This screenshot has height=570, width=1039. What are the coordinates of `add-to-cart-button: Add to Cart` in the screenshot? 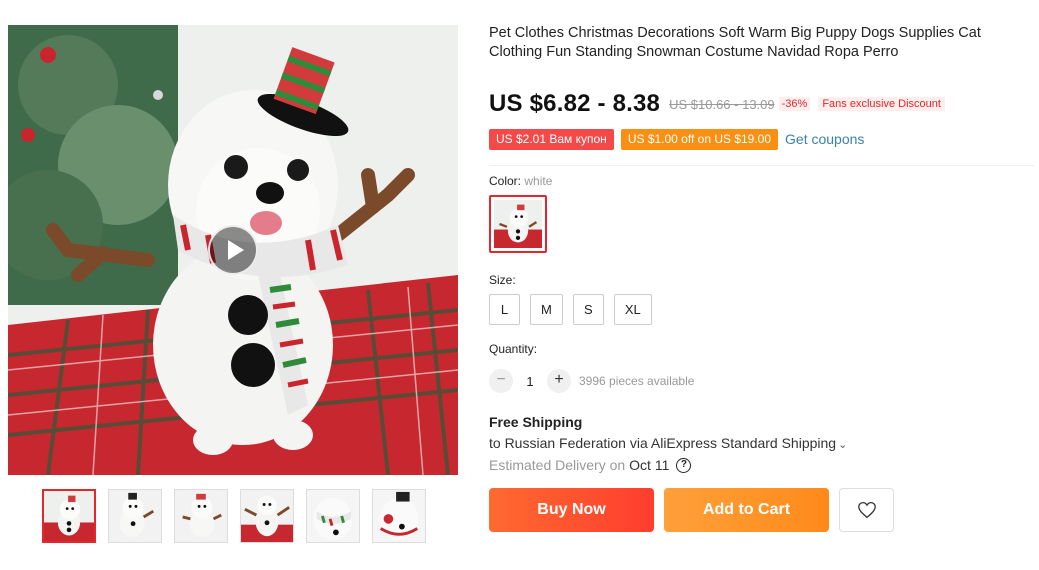 It's located at (746, 510).